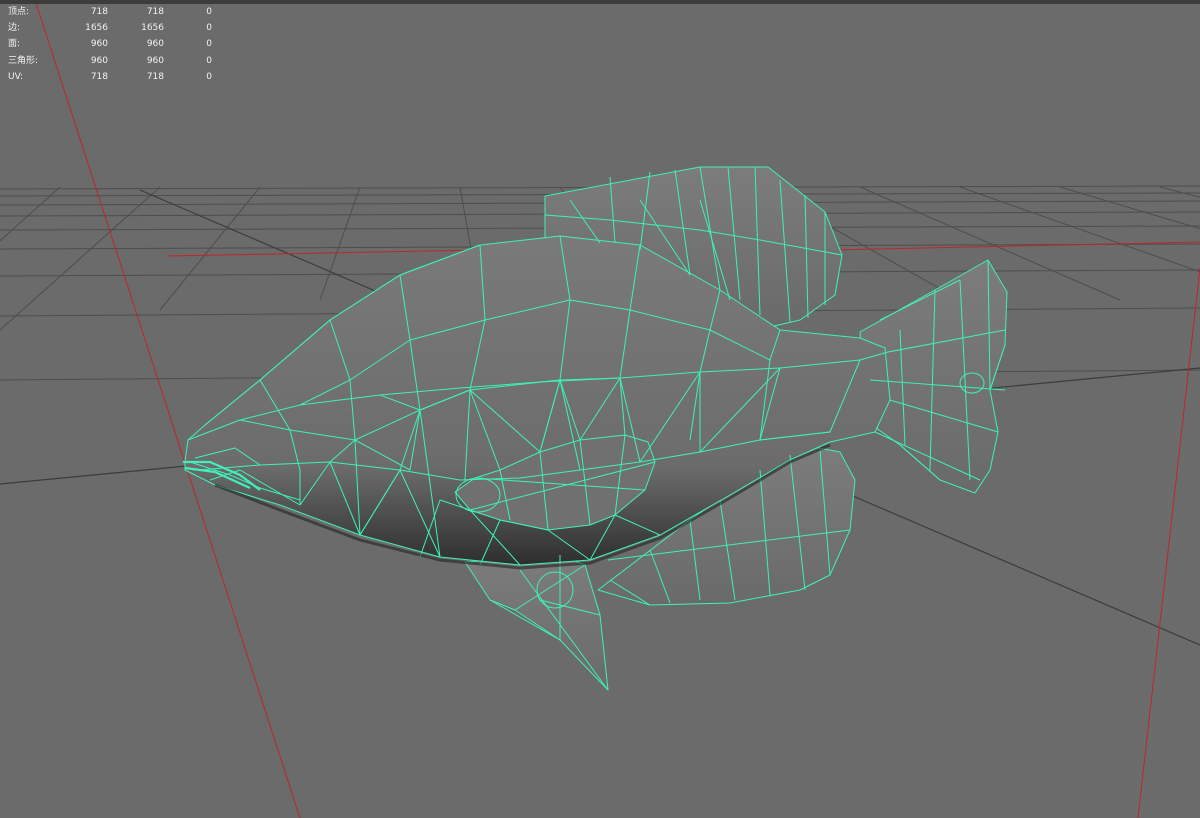 Image resolution: width=1200 pixels, height=818 pixels. I want to click on hud-row-faces: 面: 960 960 0, so click(118, 44).